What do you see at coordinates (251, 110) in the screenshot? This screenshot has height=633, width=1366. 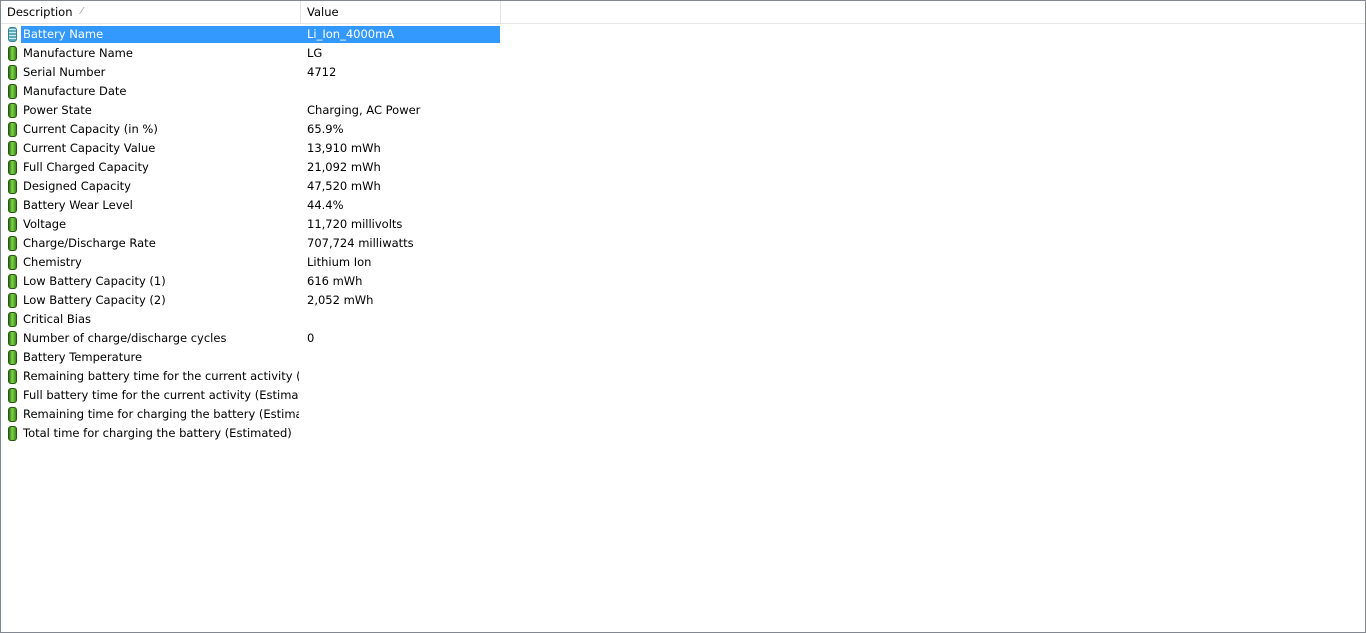 I see `table-row: Power State Charging, AC Power` at bounding box center [251, 110].